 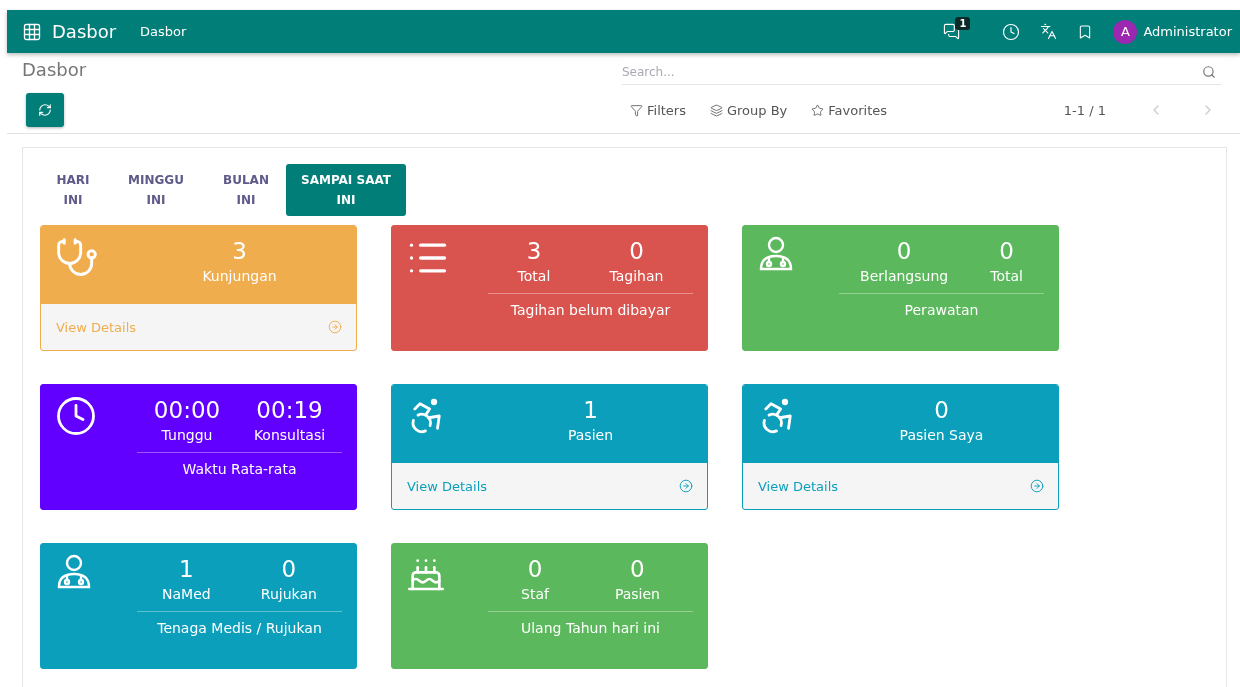 What do you see at coordinates (288, 594) in the screenshot?
I see `stat-label: Rujukan` at bounding box center [288, 594].